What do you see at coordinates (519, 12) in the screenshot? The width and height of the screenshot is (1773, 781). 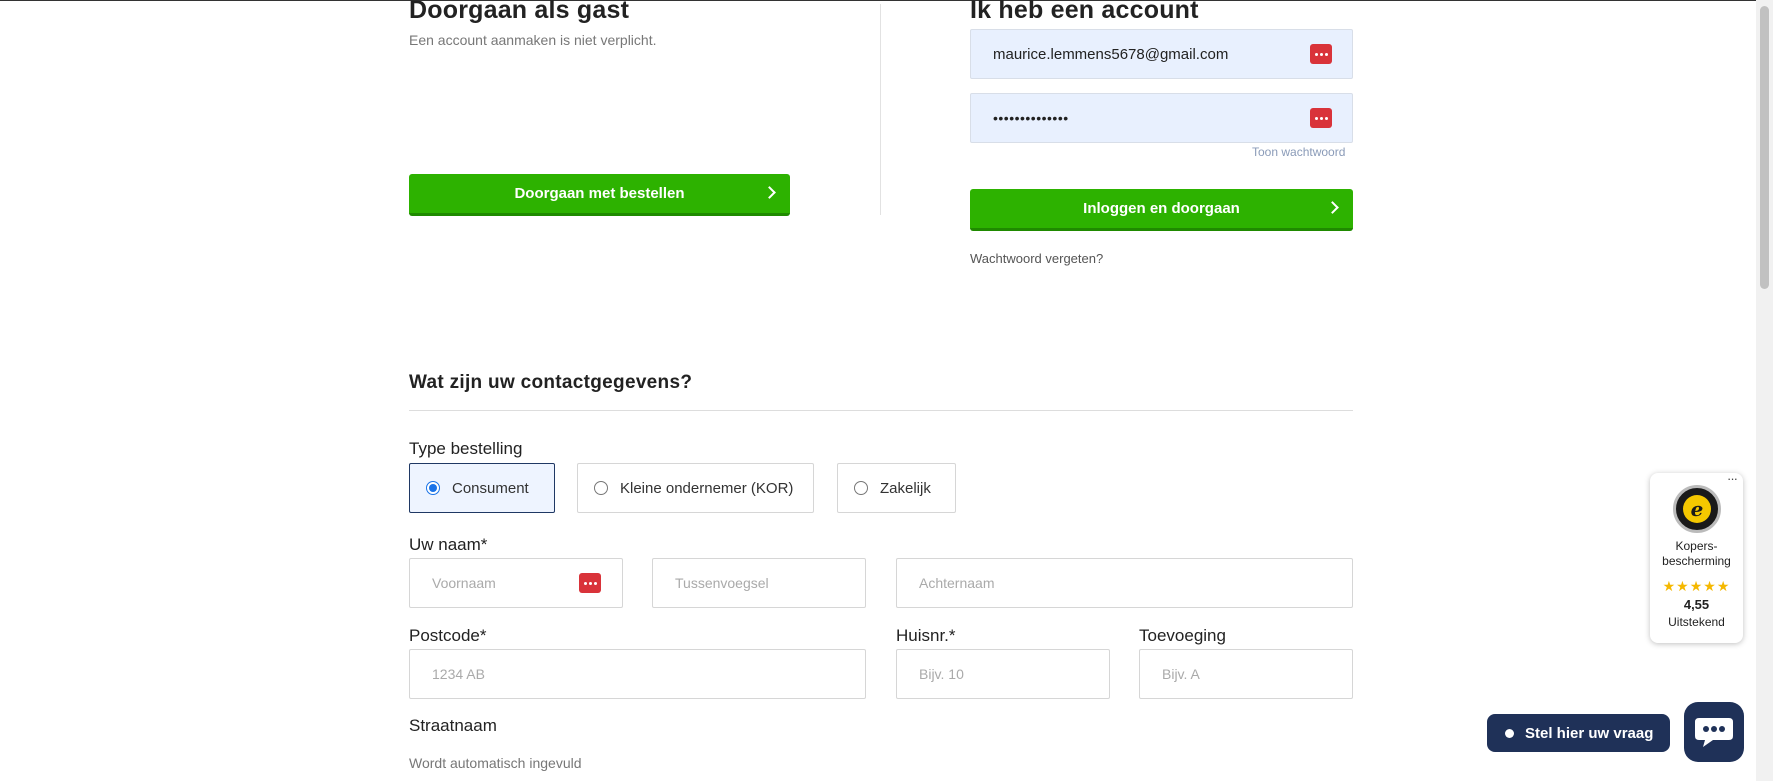 I see `guest-title: Doorgaan als gast` at bounding box center [519, 12].